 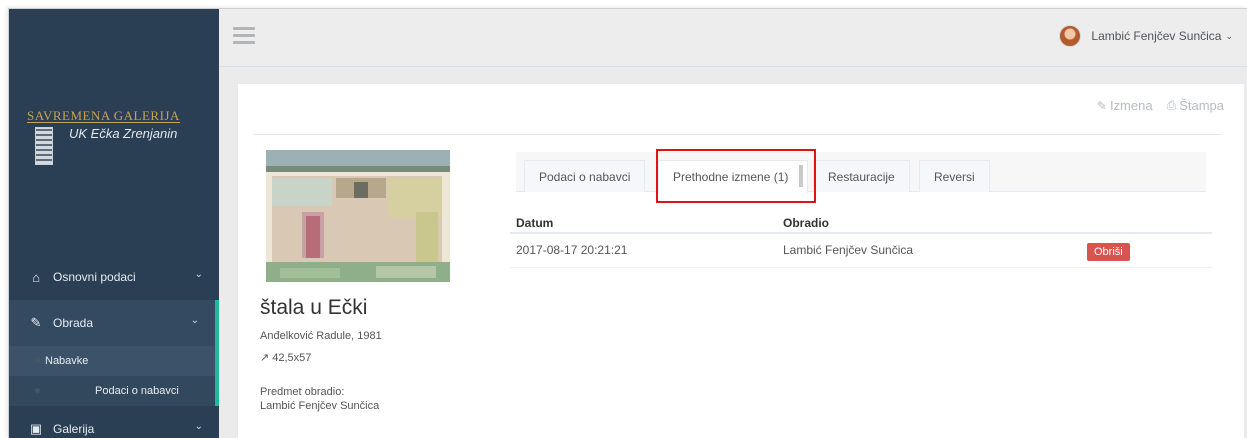 I want to click on logo-subtitle: UK Ečka Zrenjanin, so click(x=123, y=133).